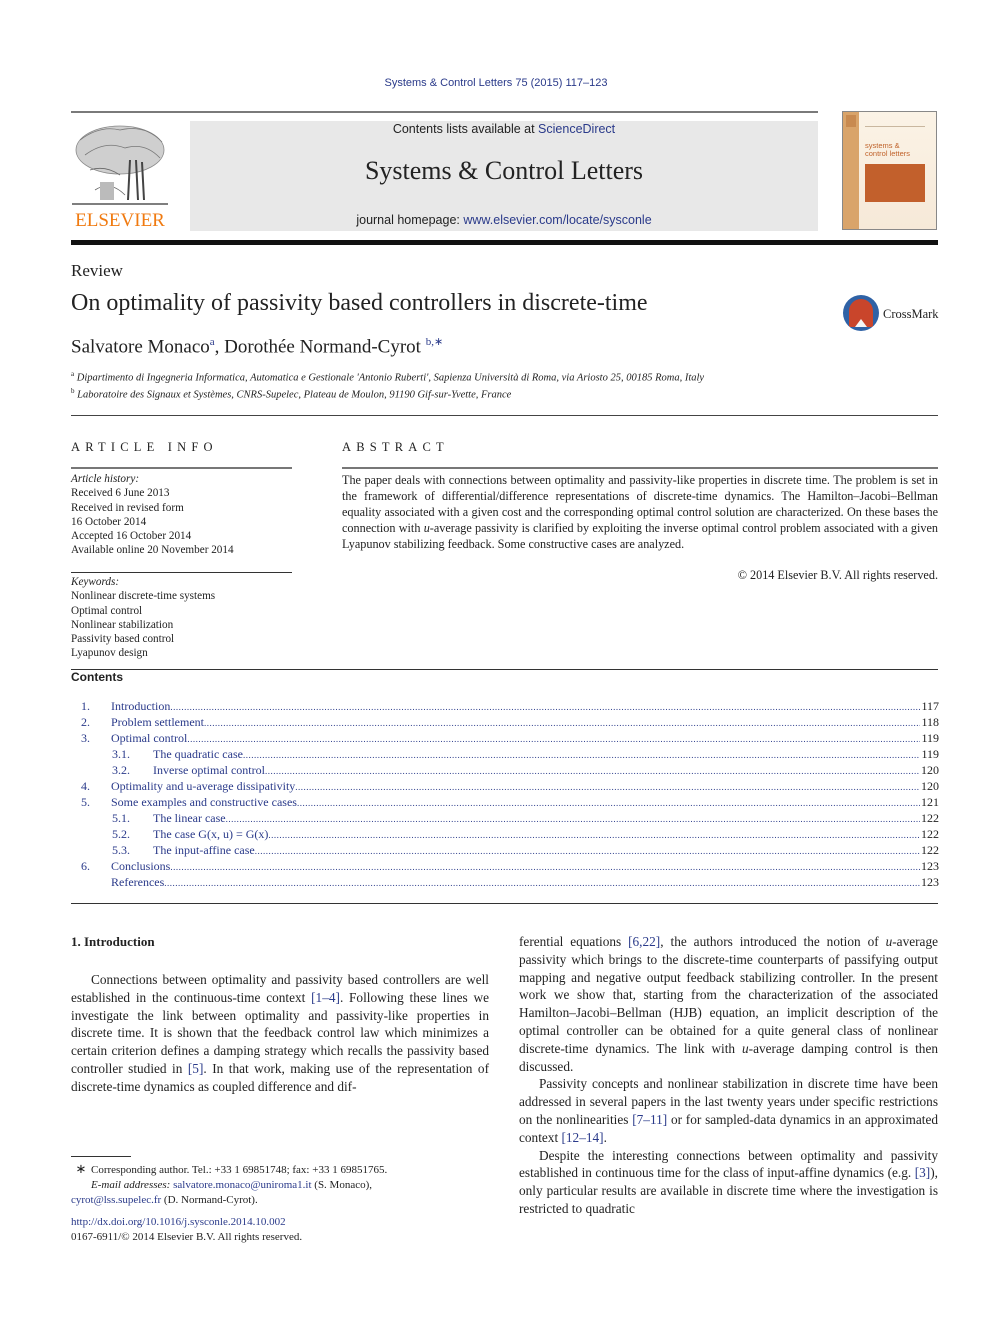 This screenshot has height=1323, width=992. Describe the element at coordinates (123, 639) in the screenshot. I see `keyword: Passivity based control` at that location.